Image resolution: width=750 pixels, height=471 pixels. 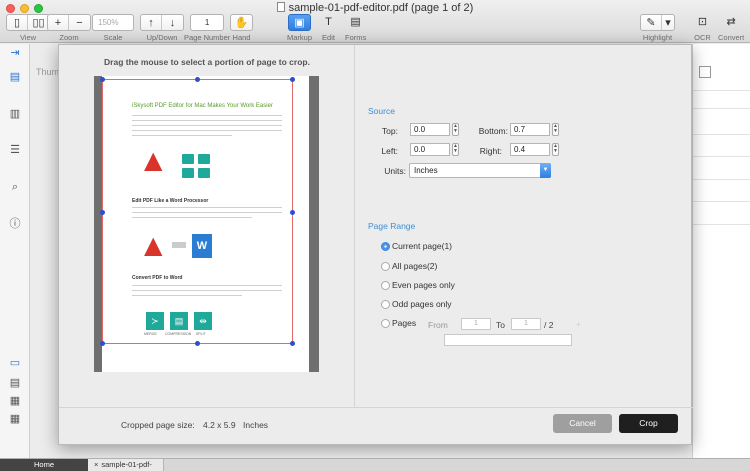 I want to click on single-page-icon: ▭, so click(x=15, y=363).